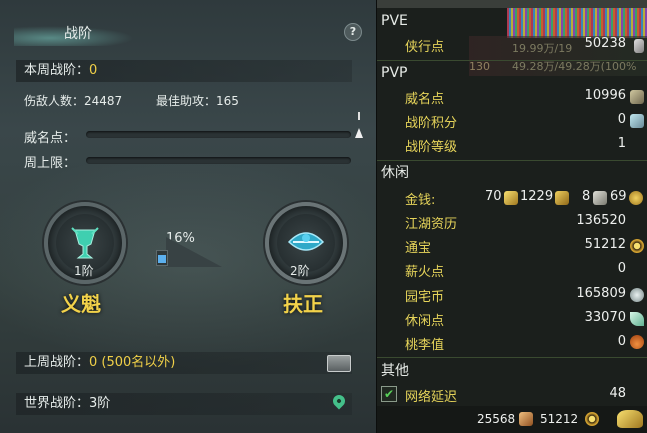  What do you see at coordinates (600, 198) in the screenshot?
I see `copper-ingot-icon` at bounding box center [600, 198].